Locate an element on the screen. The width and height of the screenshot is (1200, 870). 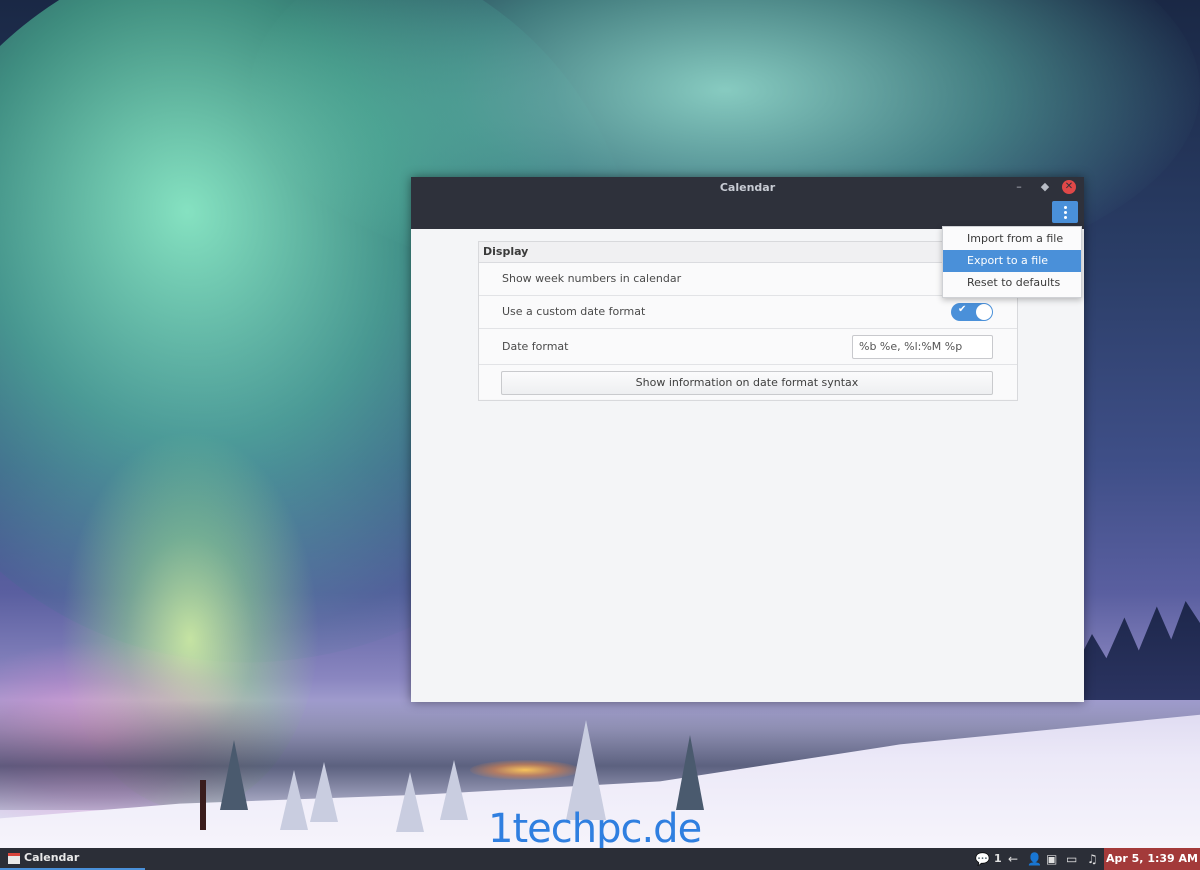
taskbar-item-label: Calendar is located at coordinates (52, 857).